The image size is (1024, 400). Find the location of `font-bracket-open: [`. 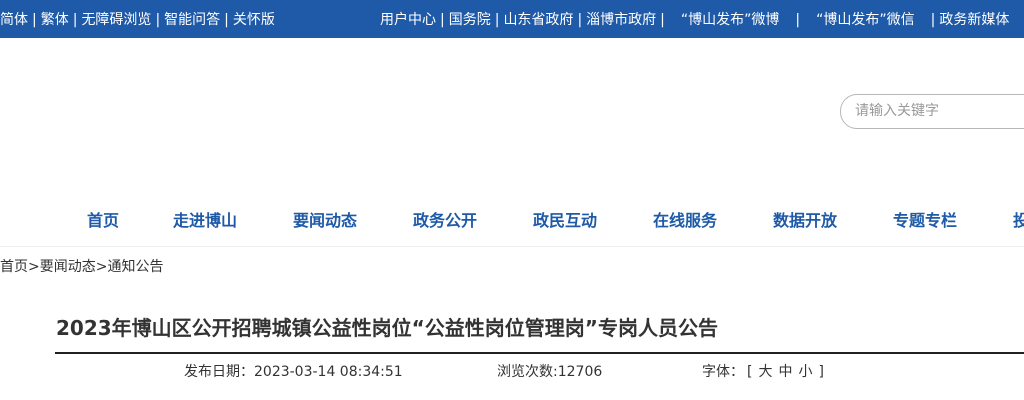

font-bracket-open: [ is located at coordinates (750, 372).